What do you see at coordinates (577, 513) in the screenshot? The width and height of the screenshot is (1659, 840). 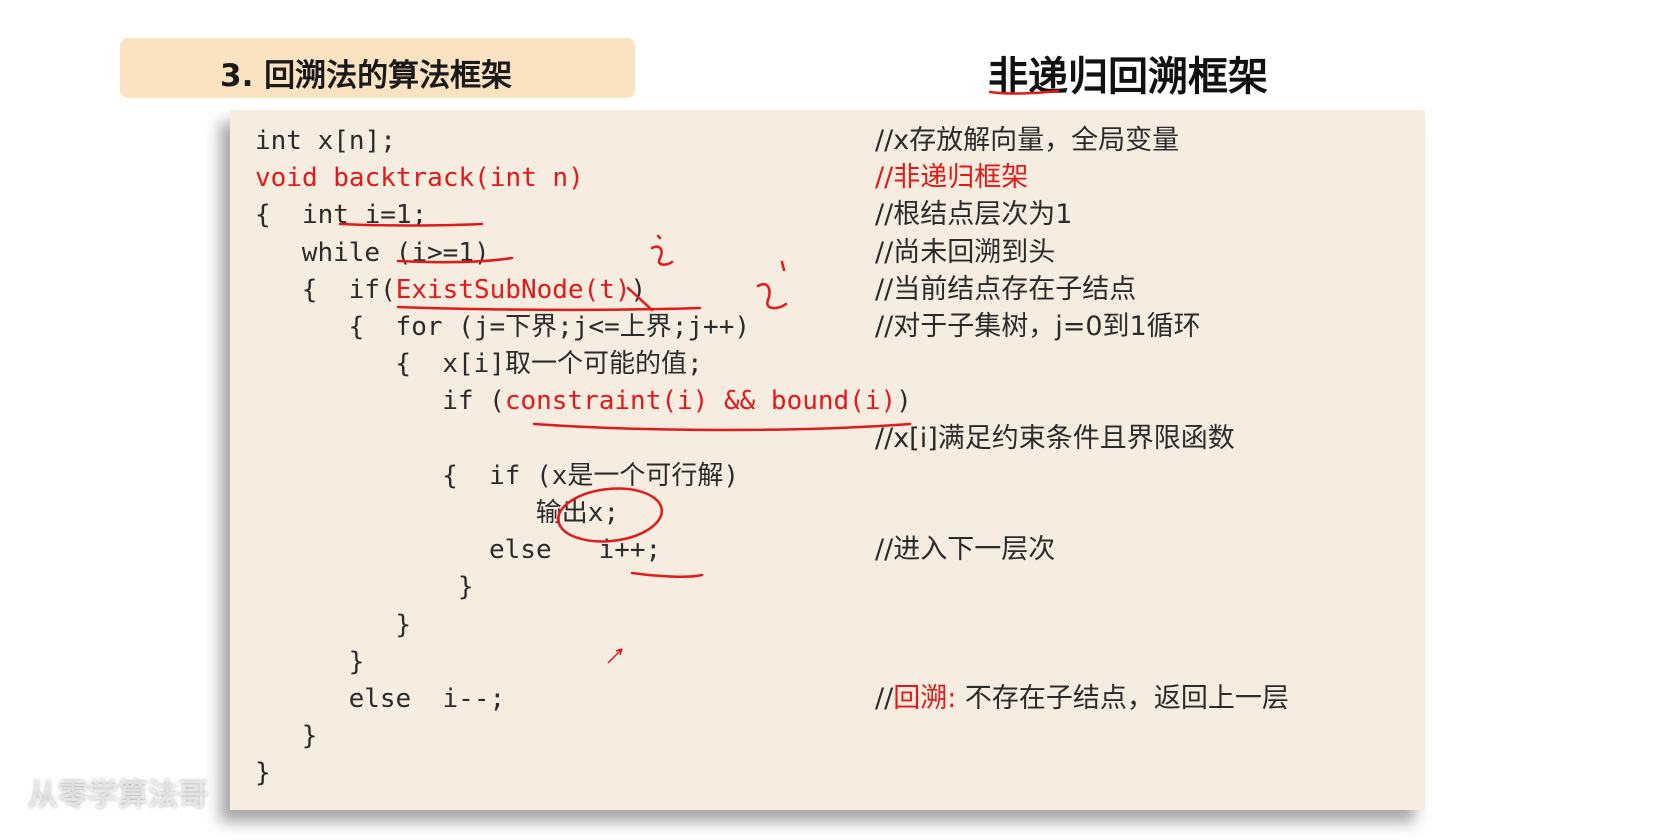 I see `code-line: 输出x;` at bounding box center [577, 513].